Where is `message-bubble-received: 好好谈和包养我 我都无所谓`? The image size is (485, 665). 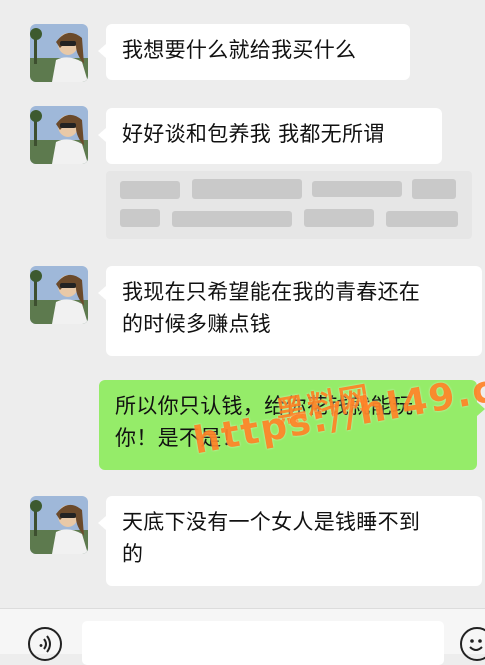 message-bubble-received: 好好谈和包养我 我都无所谓 is located at coordinates (270, 136).